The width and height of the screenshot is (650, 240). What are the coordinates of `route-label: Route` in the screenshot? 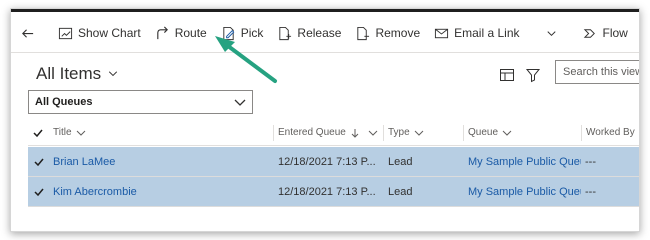 It's located at (190, 33).